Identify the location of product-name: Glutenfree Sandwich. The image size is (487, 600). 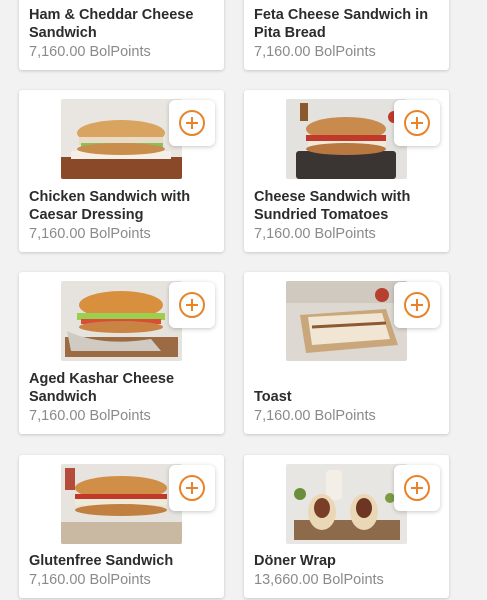
(101, 561).